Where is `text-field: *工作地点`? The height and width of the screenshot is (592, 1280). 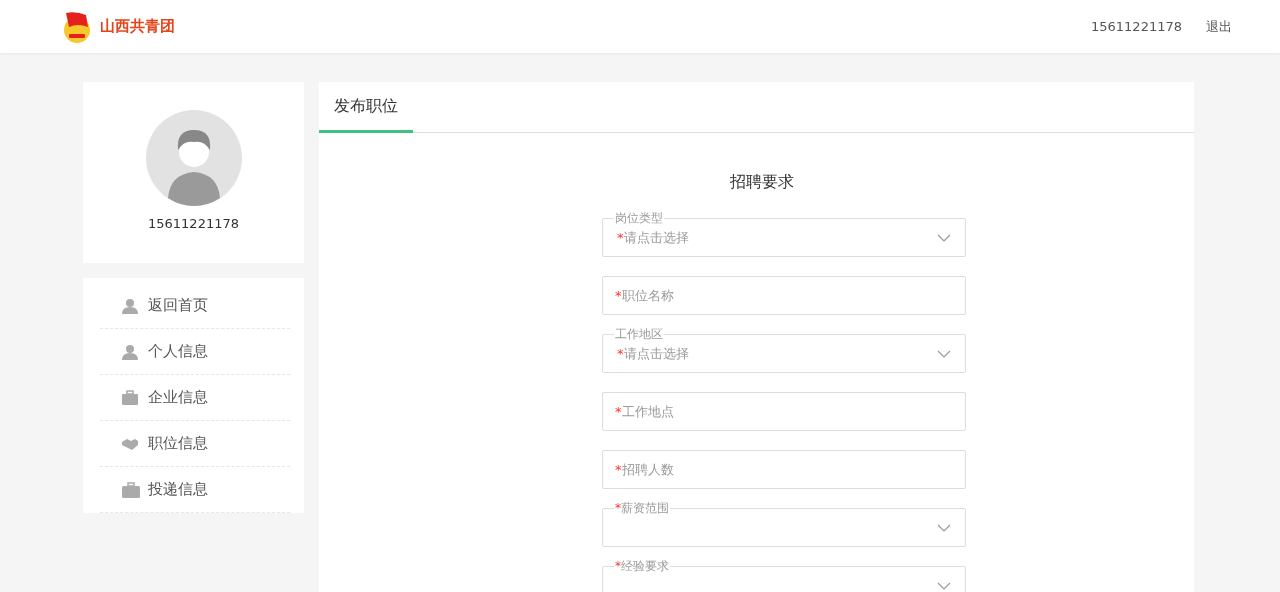 text-field: *工作地点 is located at coordinates (784, 411).